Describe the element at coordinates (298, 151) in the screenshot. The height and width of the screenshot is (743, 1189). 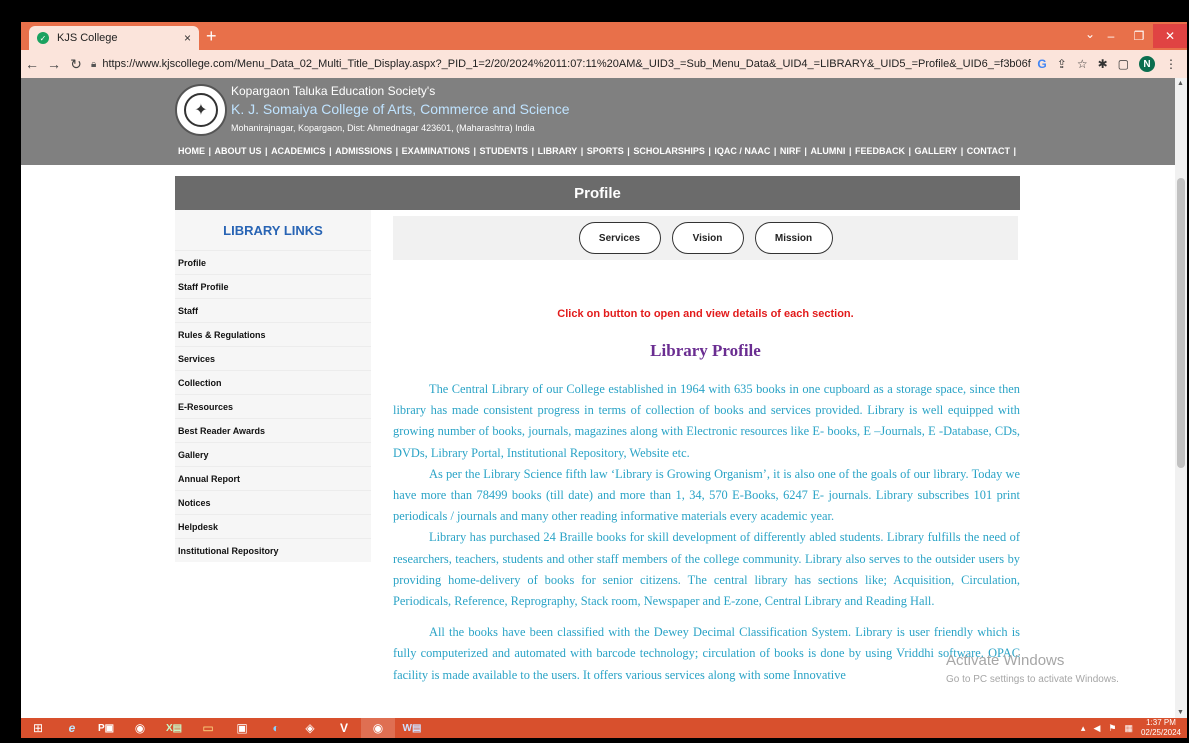
I see `nav-academics: ACADEMICS` at that location.